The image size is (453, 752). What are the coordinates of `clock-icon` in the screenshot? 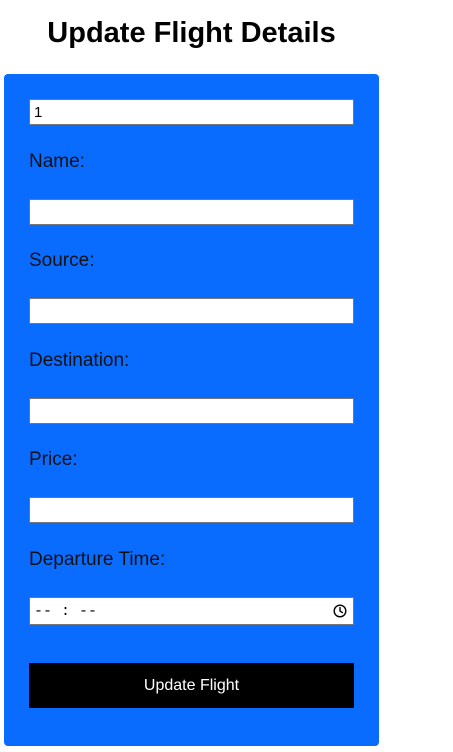 It's located at (340, 611).